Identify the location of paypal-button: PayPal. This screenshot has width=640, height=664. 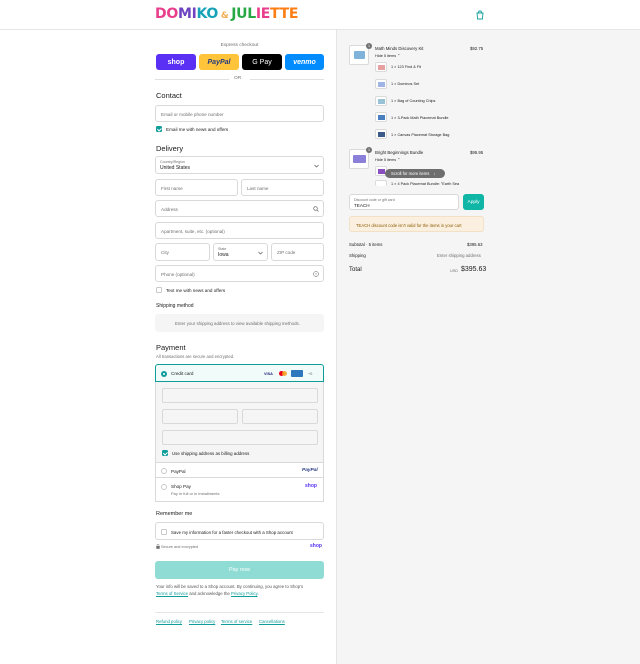
(219, 62).